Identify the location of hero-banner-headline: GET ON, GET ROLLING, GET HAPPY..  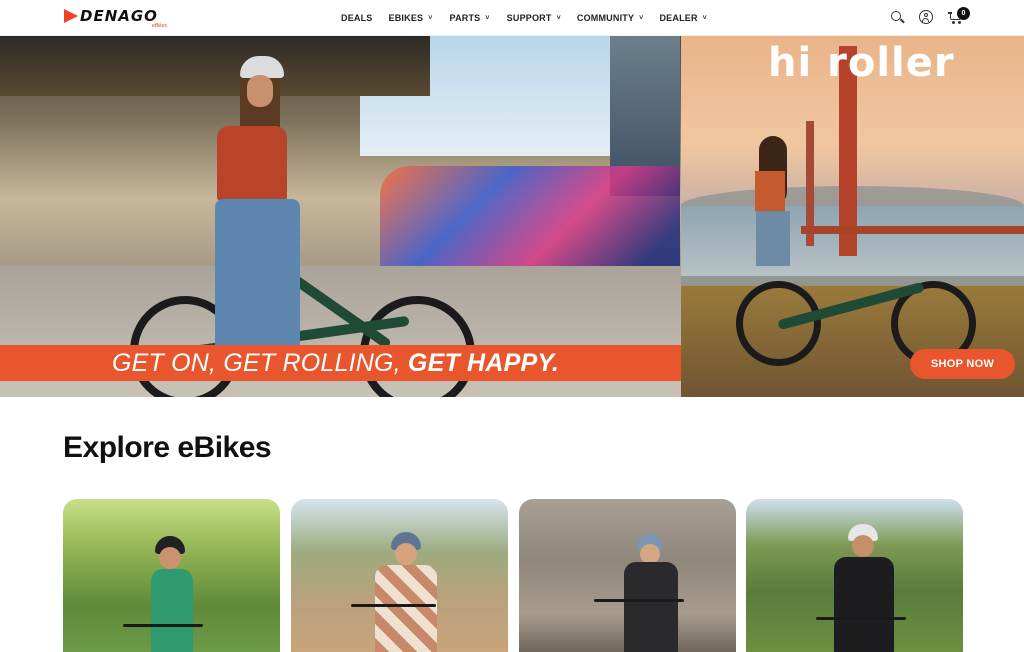
(335, 363).